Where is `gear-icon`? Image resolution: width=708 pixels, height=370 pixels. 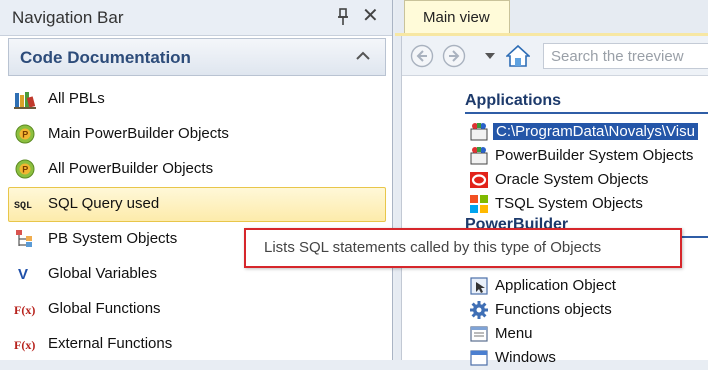
gear-icon is located at coordinates (479, 310).